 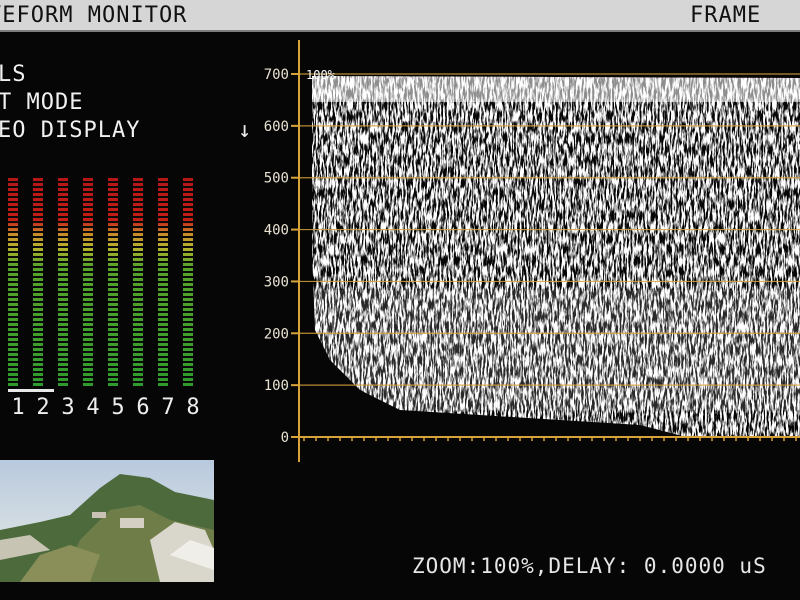 I want to click on scale-label-500: 500, so click(x=276, y=179).